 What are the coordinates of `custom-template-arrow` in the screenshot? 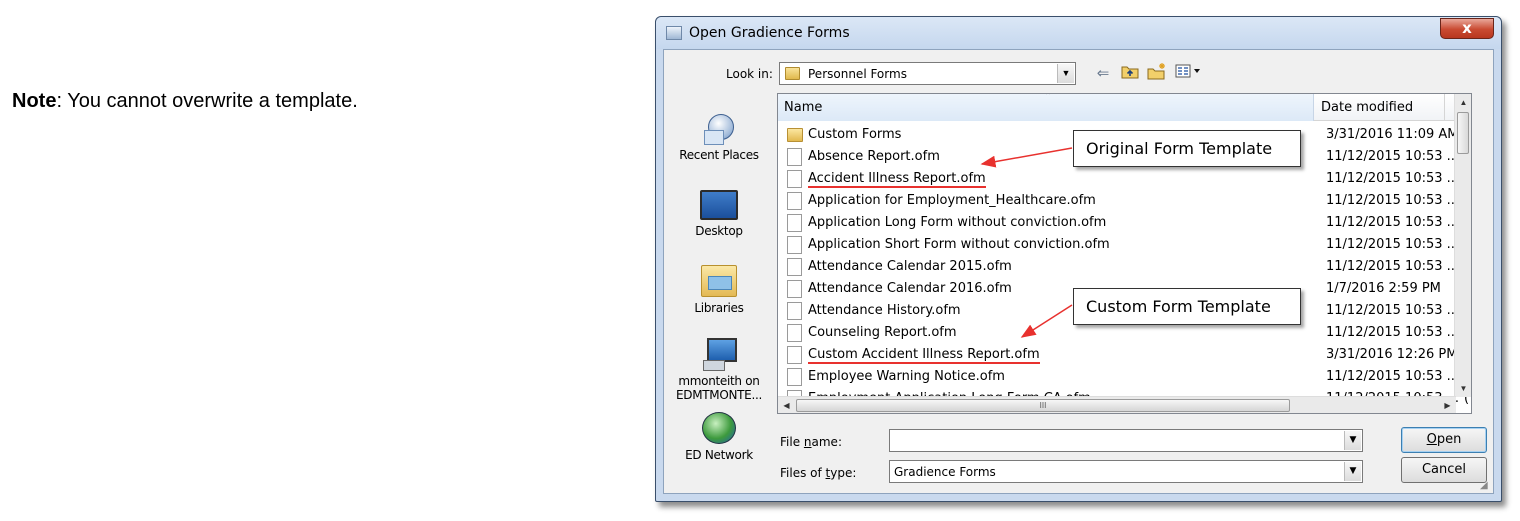 It's located at (1046, 321).